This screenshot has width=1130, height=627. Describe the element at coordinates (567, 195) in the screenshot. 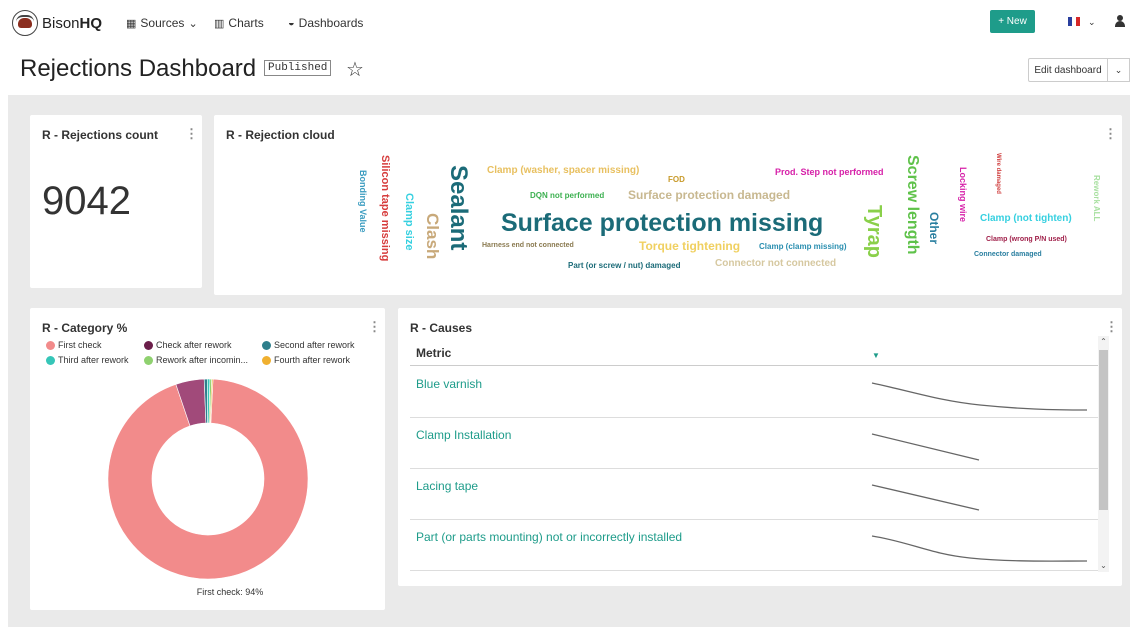

I see `cloud-word: DQN not performed` at that location.